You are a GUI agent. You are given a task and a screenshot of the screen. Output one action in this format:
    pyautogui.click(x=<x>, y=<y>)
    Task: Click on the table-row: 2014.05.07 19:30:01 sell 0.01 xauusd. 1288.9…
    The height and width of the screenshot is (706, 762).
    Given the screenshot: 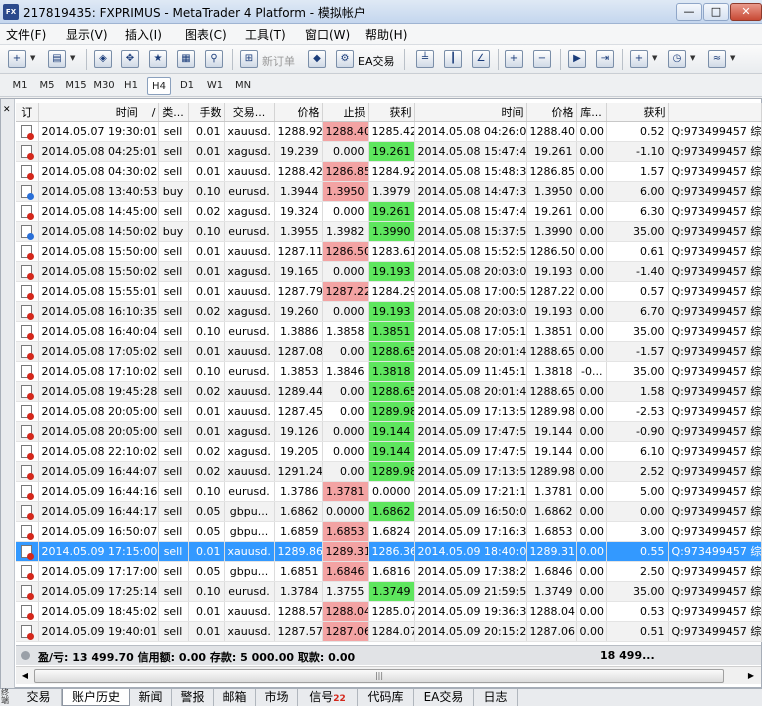 What is the action you would take?
    pyautogui.click(x=389, y=131)
    